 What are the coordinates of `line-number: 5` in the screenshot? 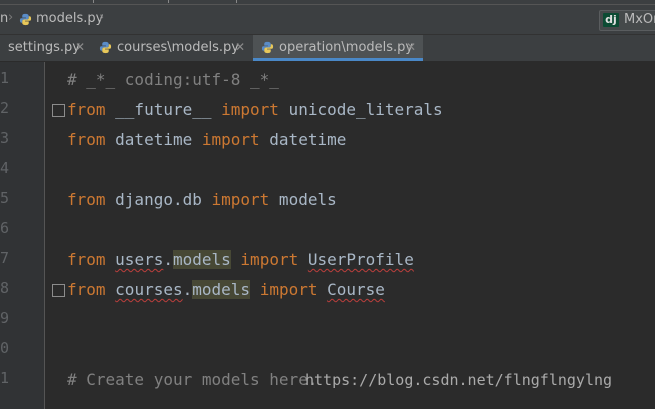 It's located at (5, 198).